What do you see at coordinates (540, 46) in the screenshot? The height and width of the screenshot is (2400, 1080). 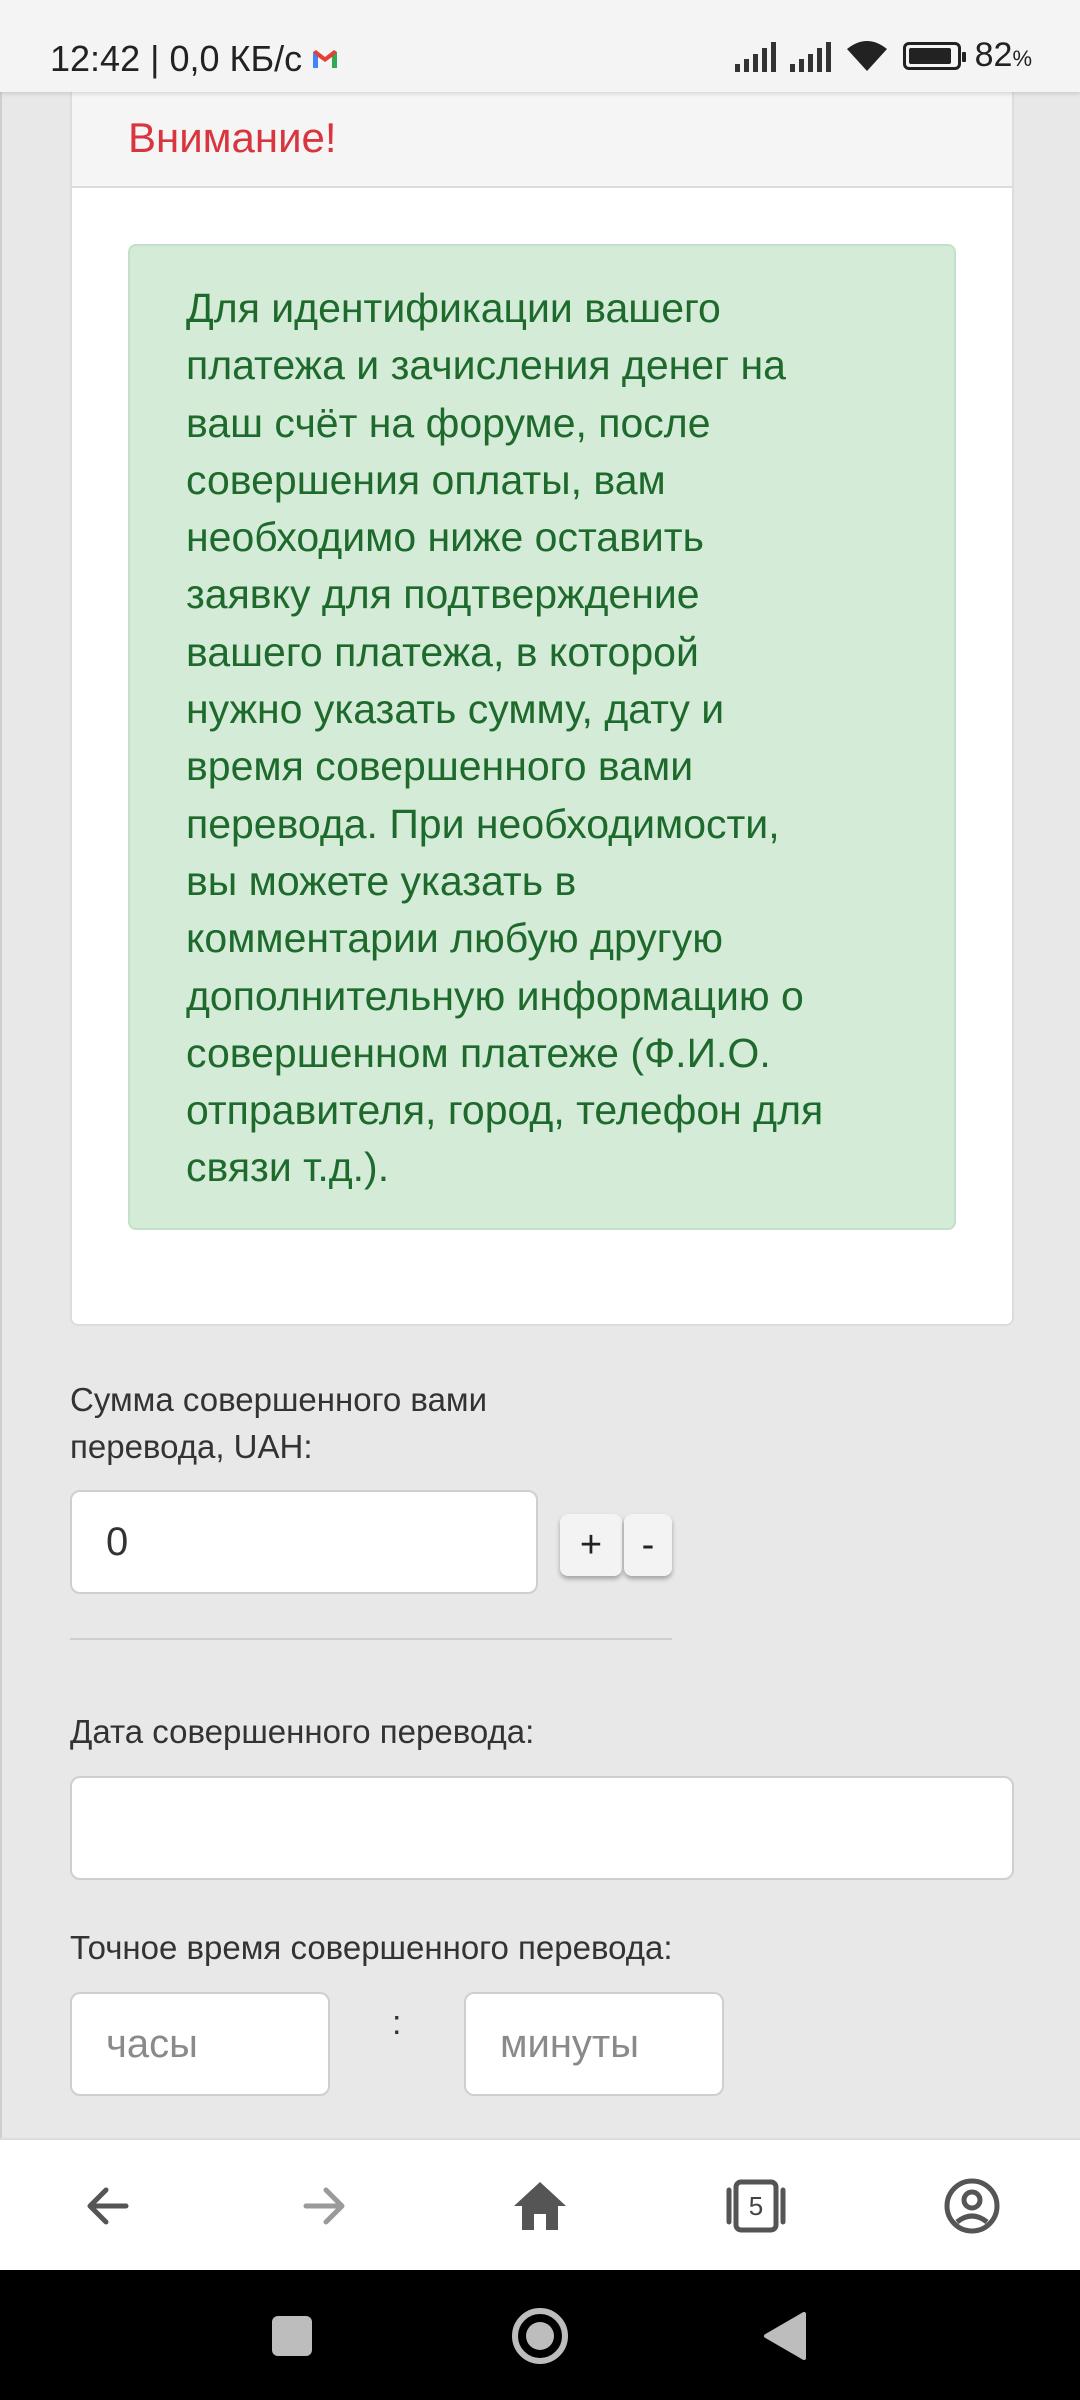 I see `status-bar: 12:42 | 0,0 КБ/с 82%` at bounding box center [540, 46].